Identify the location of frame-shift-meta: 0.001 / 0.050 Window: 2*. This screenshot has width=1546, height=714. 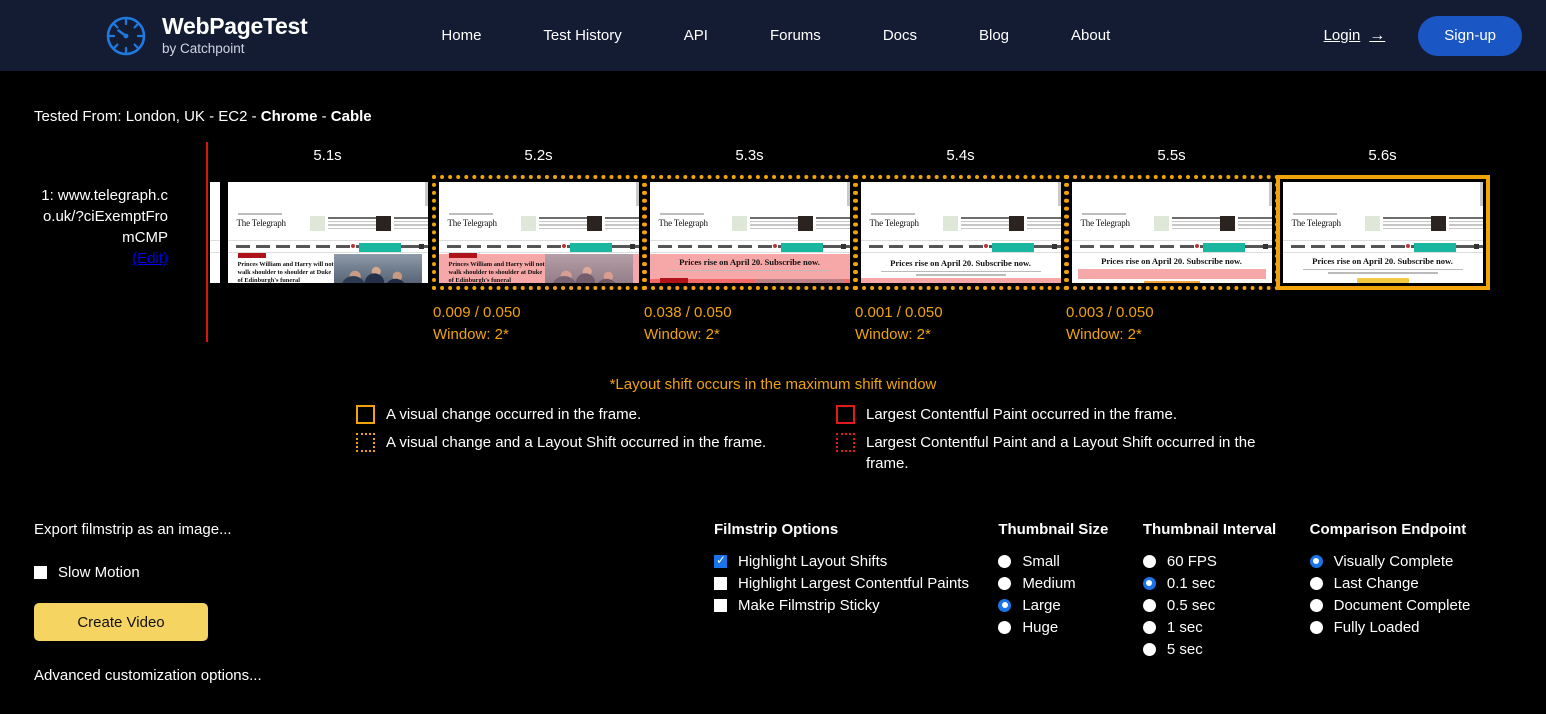
(899, 324).